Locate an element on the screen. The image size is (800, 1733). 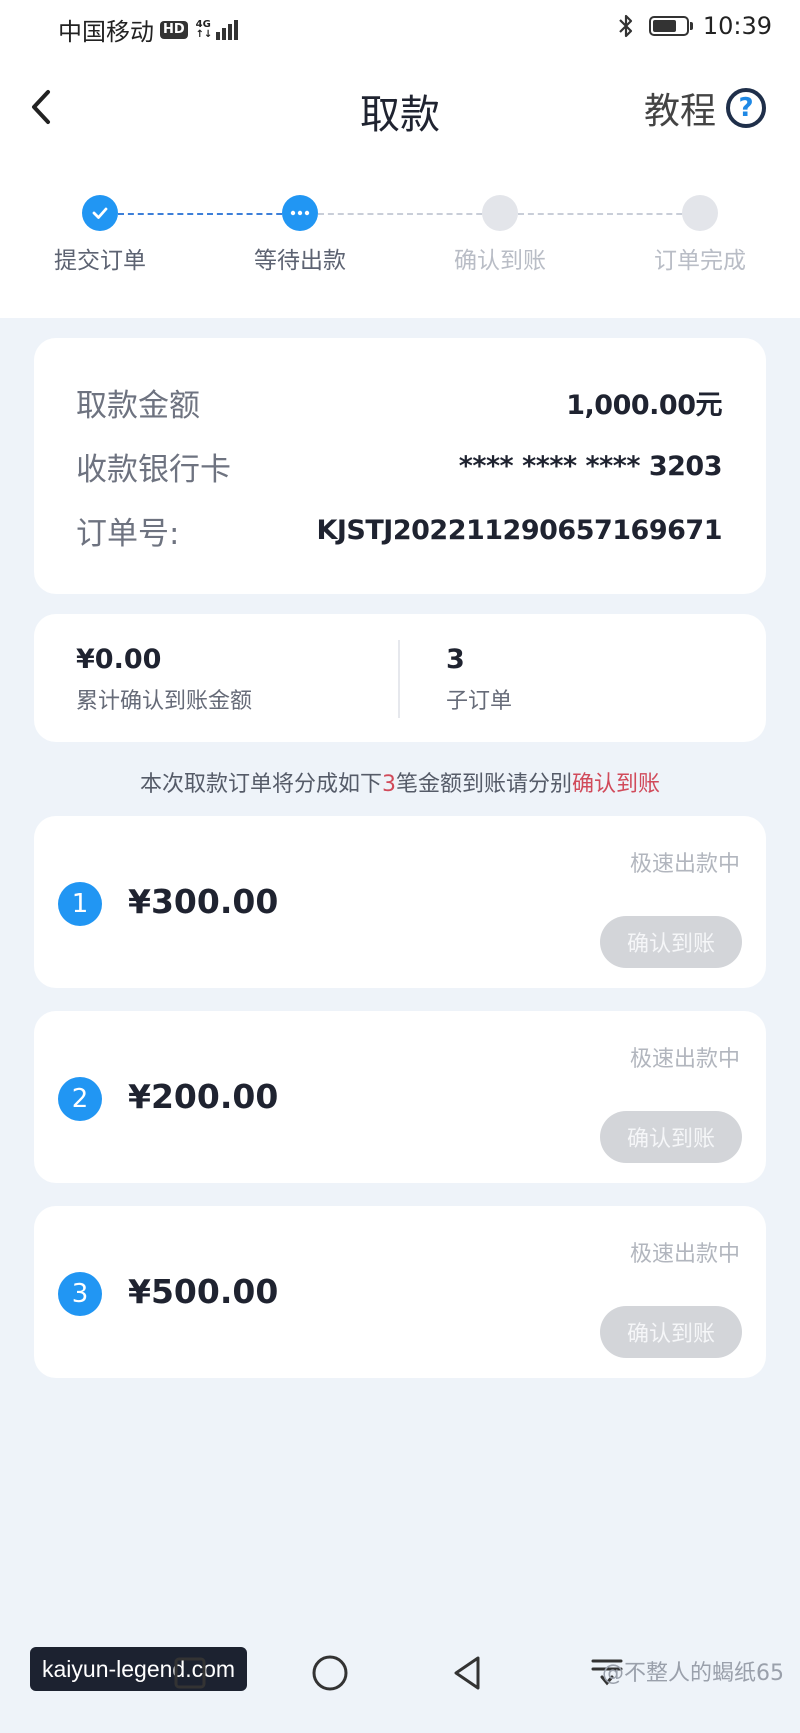
home-button is located at coordinates (330, 1675).